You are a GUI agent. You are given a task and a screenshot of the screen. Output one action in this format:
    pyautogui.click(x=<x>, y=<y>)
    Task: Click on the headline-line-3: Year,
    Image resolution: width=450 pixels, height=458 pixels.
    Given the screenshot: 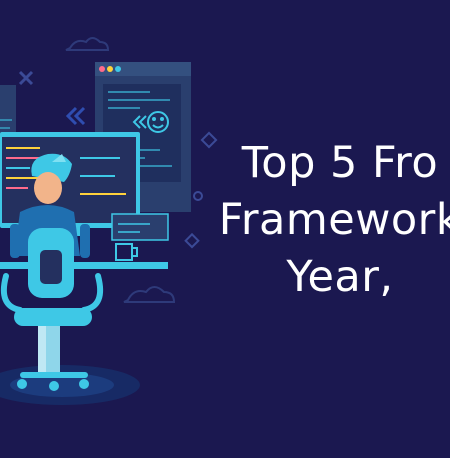 What is the action you would take?
    pyautogui.click(x=340, y=277)
    